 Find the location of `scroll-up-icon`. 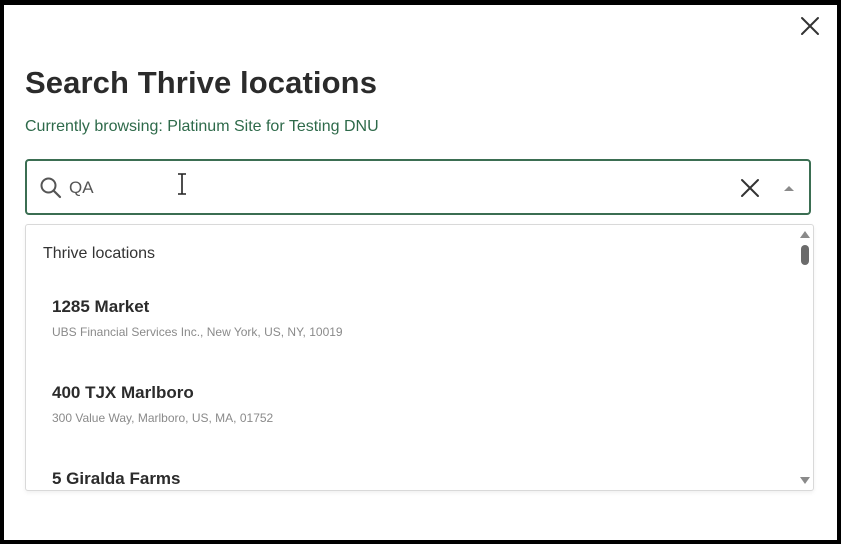

scroll-up-icon is located at coordinates (805, 234).